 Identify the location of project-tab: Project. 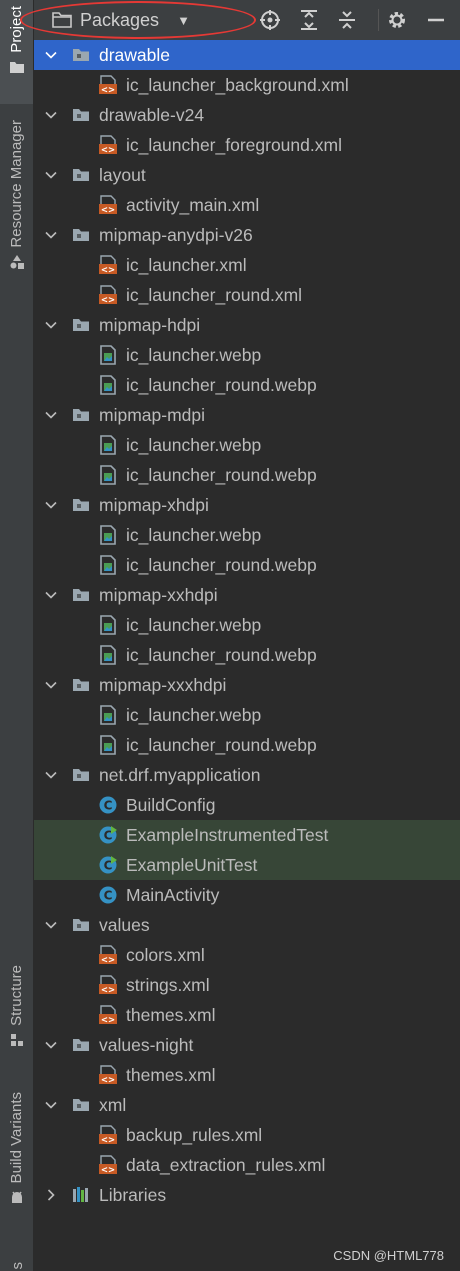
(16, 52).